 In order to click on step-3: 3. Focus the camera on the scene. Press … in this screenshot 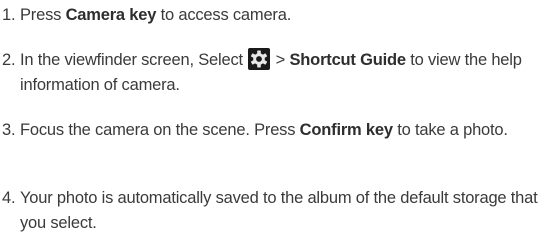, I will do `click(278, 130)`.